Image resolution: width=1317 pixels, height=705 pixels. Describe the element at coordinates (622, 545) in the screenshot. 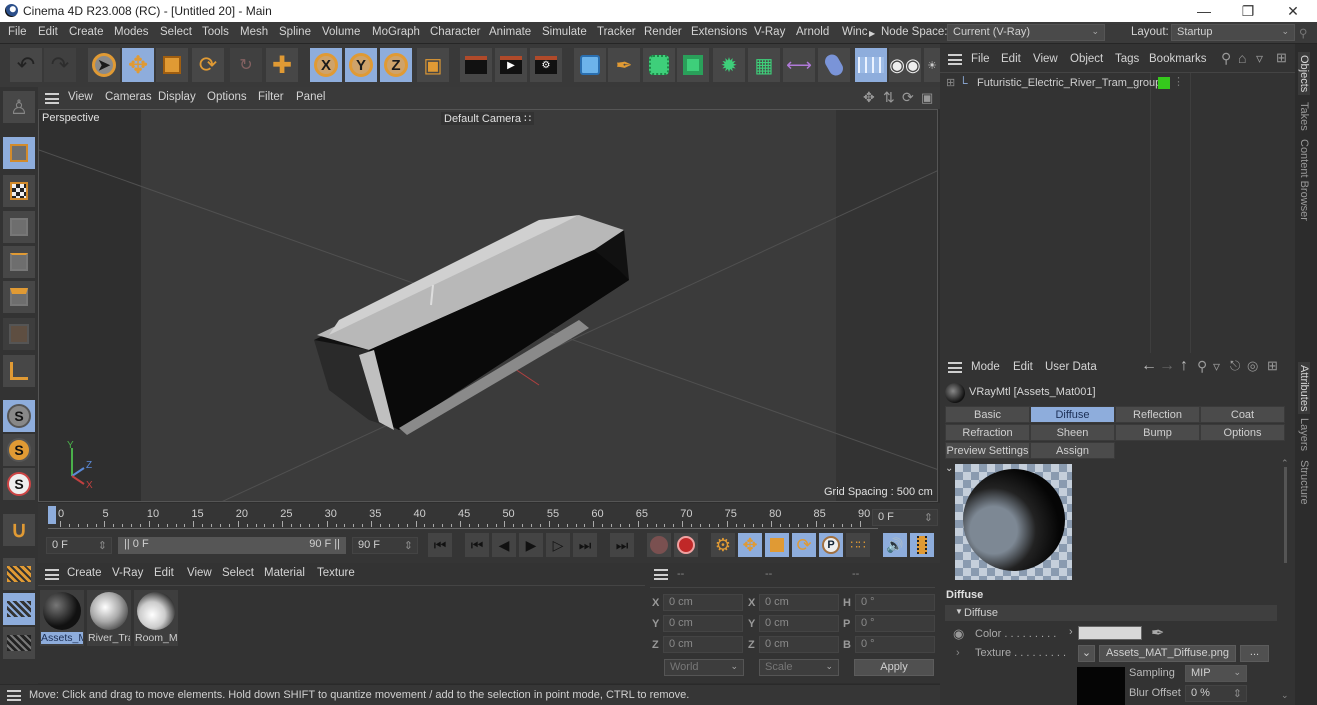

I see `go-to-end-button: ⏭` at that location.